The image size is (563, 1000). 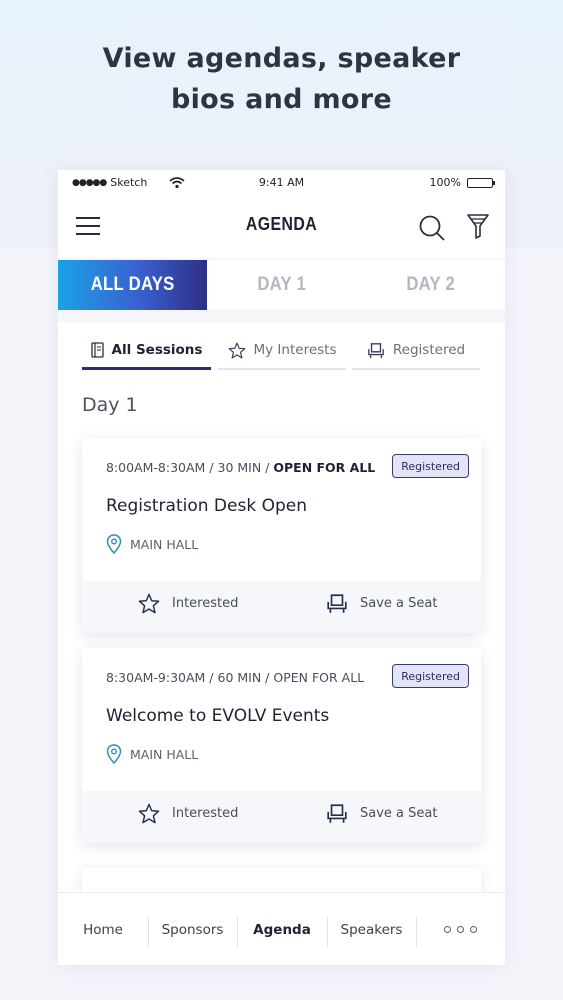 I want to click on subtab-my-interests: My Interests, so click(x=282, y=351).